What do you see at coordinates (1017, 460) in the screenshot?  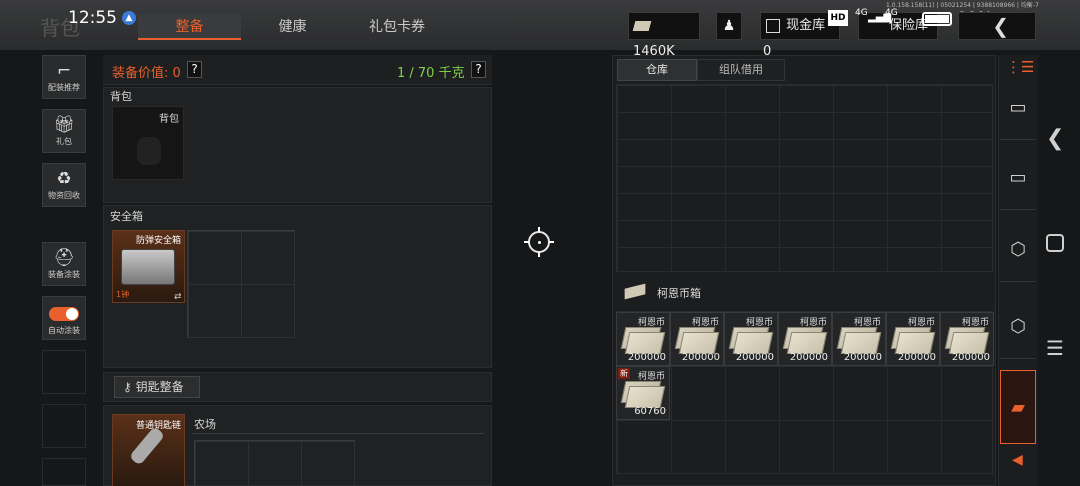 I see `rail-collapse-icon: ◀` at bounding box center [1017, 460].